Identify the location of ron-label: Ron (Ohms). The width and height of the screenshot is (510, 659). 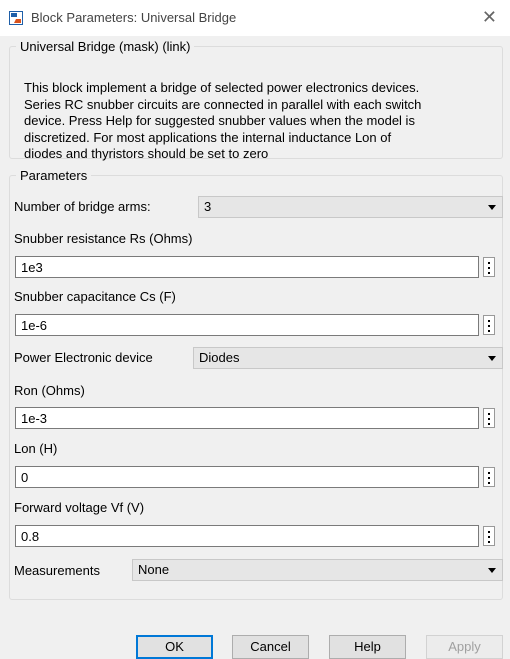
(49, 390).